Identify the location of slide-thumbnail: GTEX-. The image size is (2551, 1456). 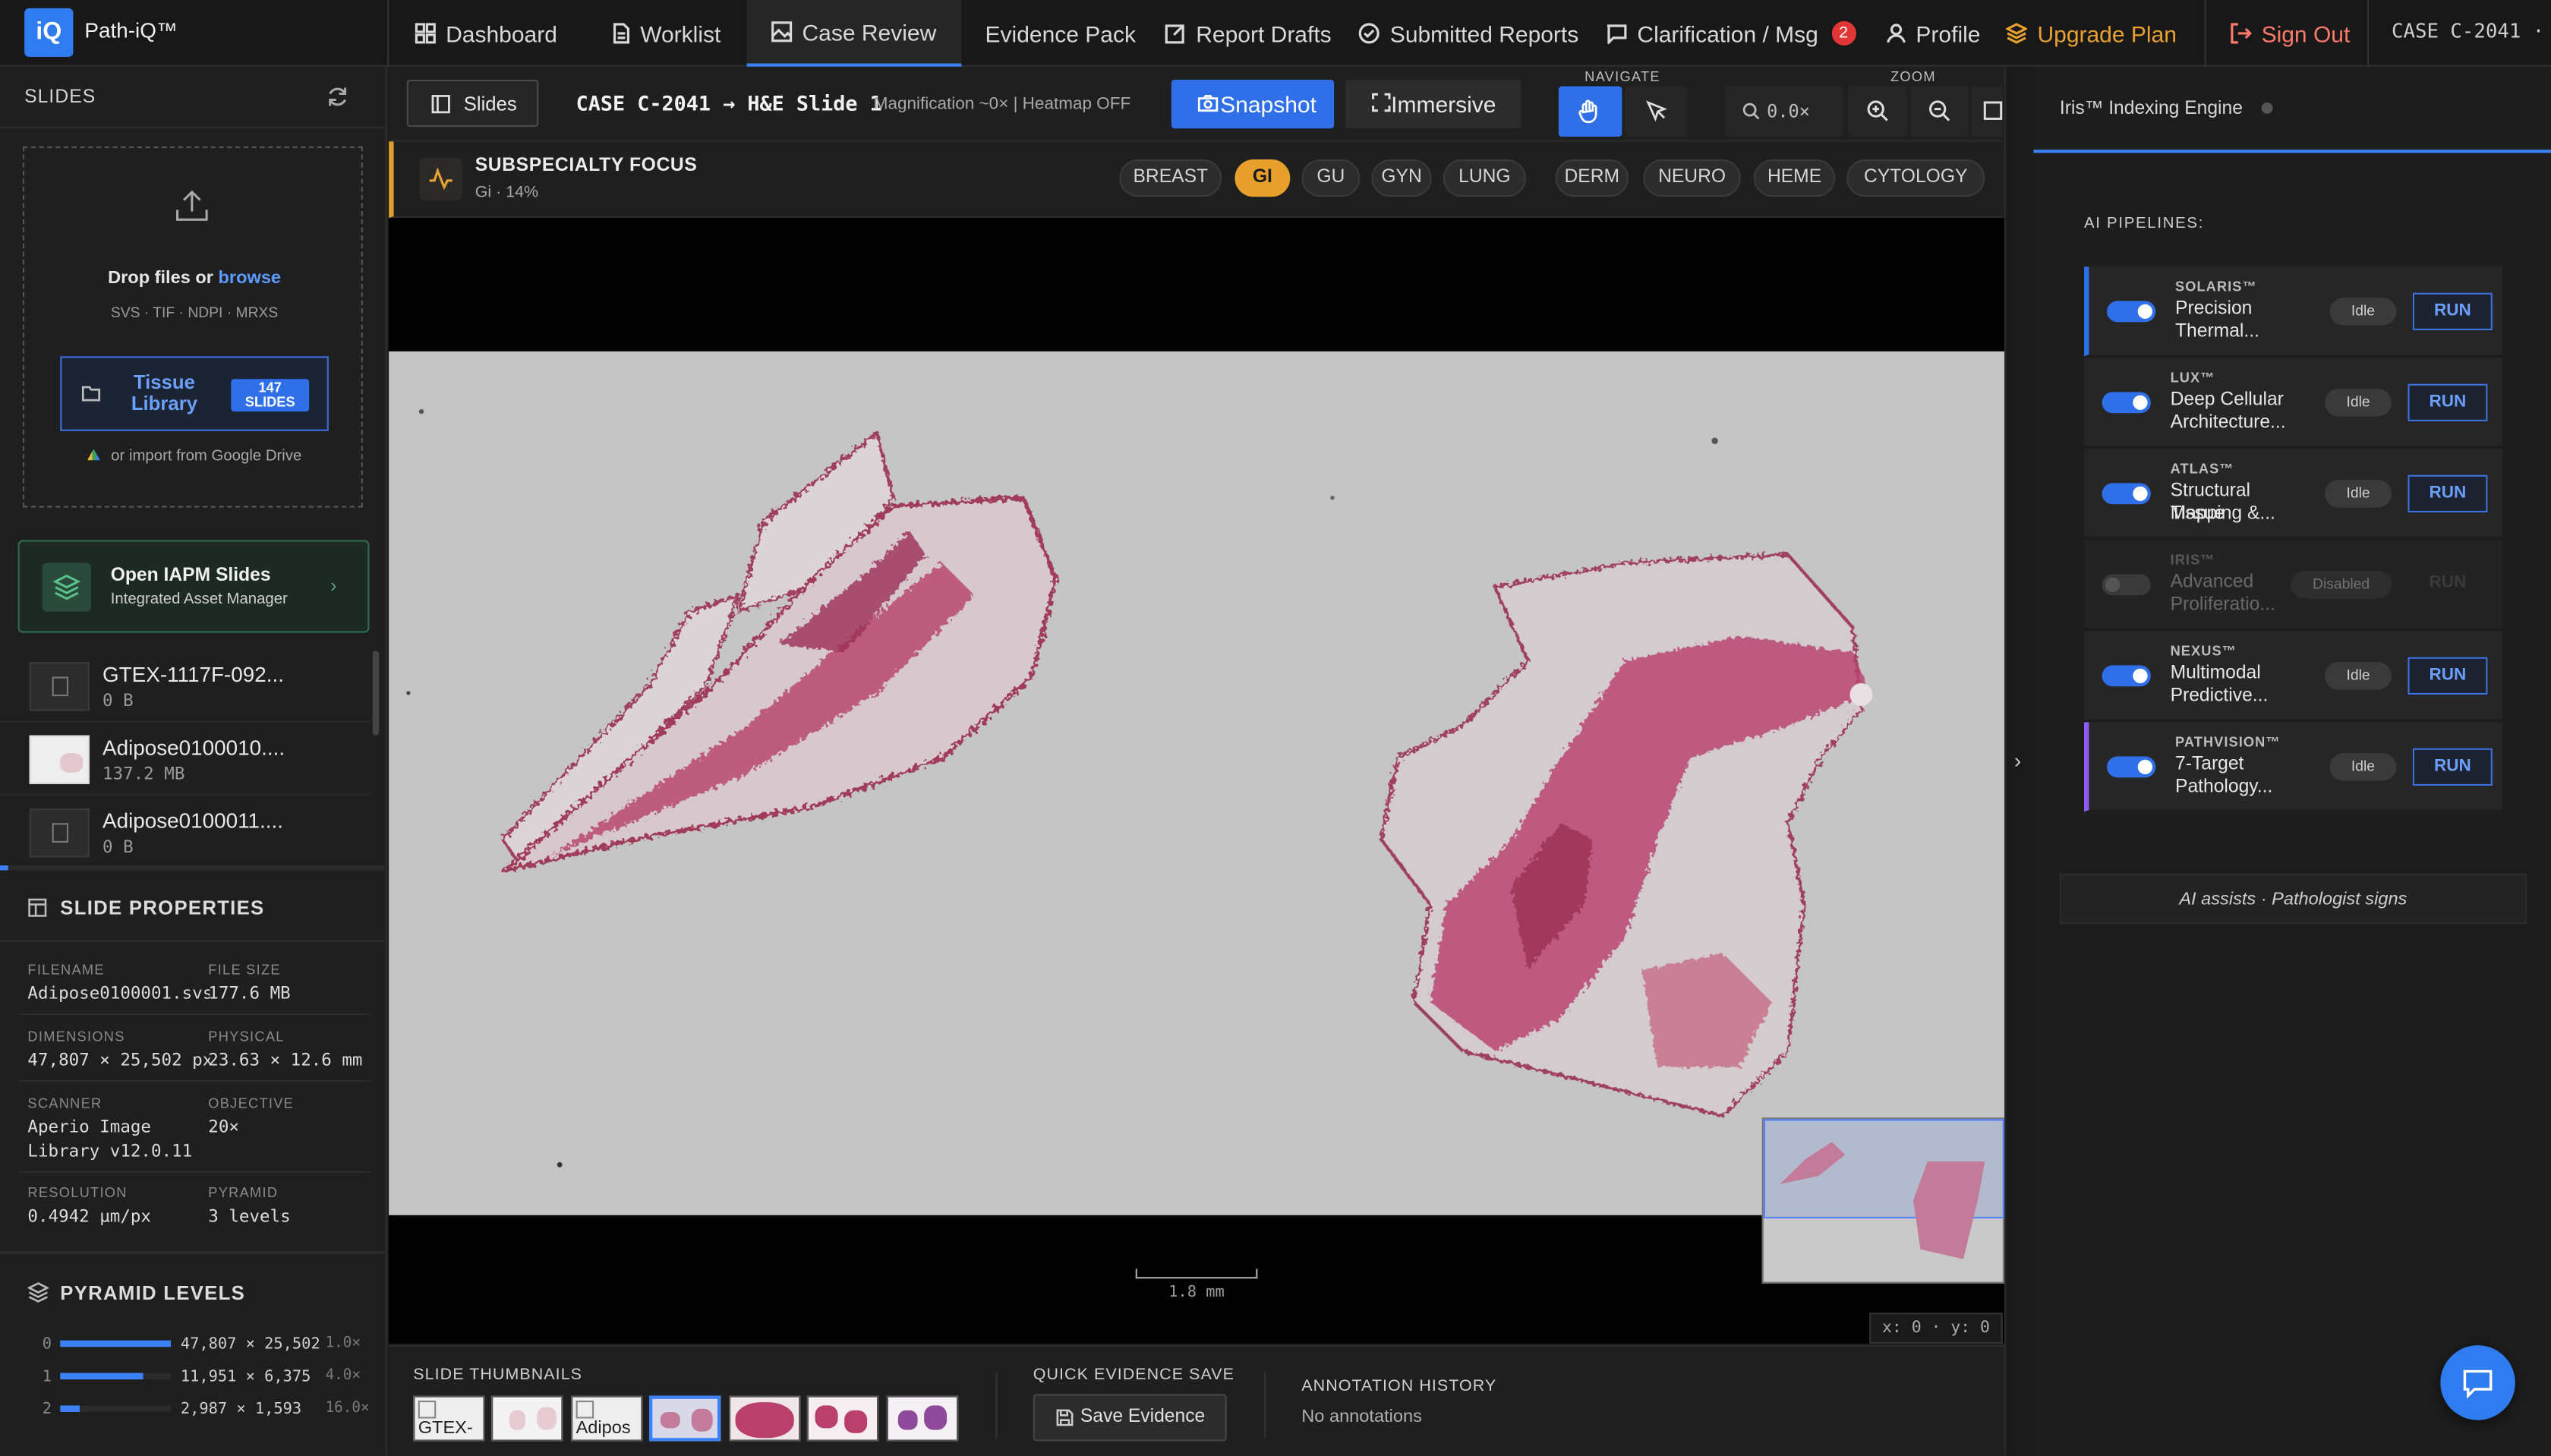
(449, 1418).